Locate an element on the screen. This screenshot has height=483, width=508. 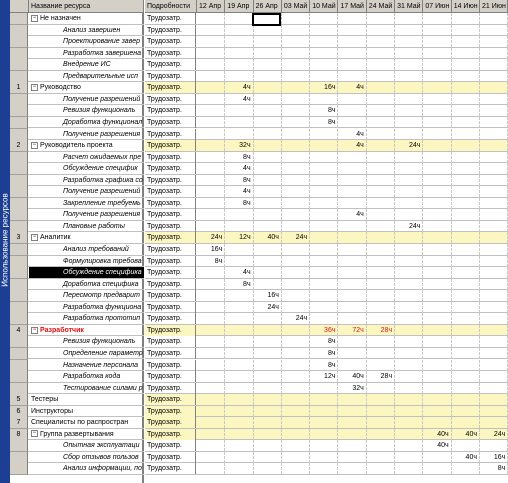
assignment-row: Тестирование силами р is located at coordinates (77, 388).